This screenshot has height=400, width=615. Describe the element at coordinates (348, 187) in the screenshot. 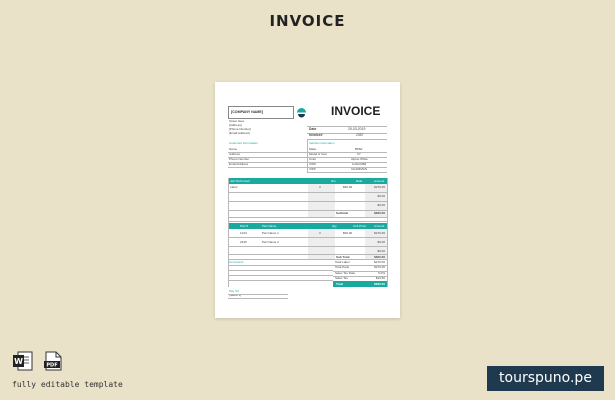

I see `job-row-rate: $90.00` at that location.